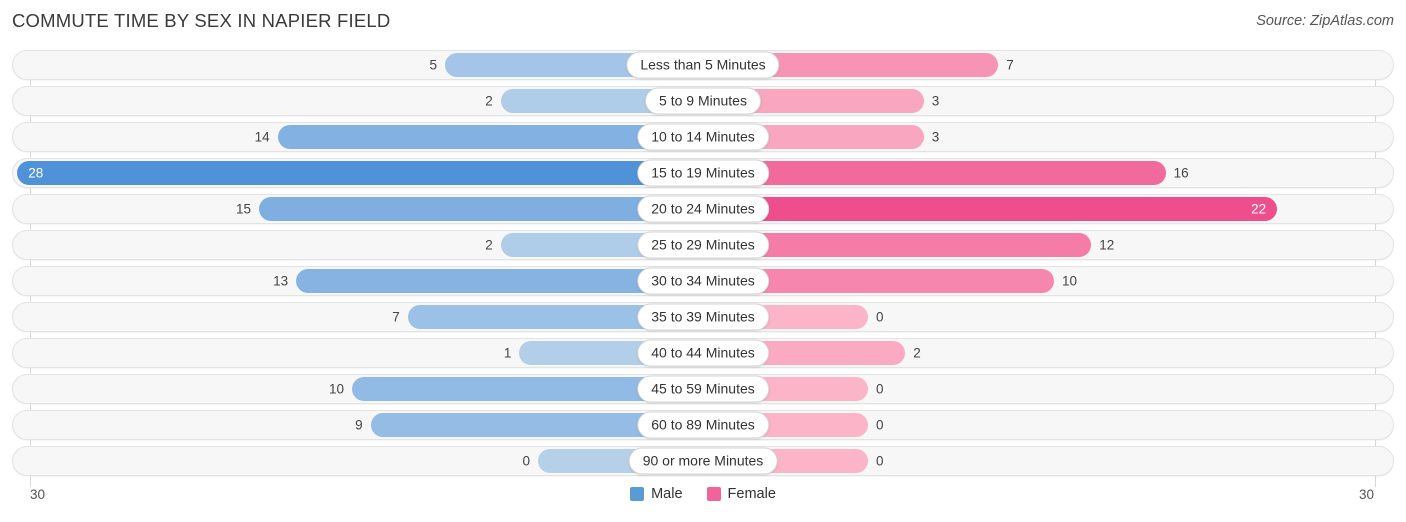  What do you see at coordinates (703, 494) in the screenshot?
I see `chart-legend: Male Female` at bounding box center [703, 494].